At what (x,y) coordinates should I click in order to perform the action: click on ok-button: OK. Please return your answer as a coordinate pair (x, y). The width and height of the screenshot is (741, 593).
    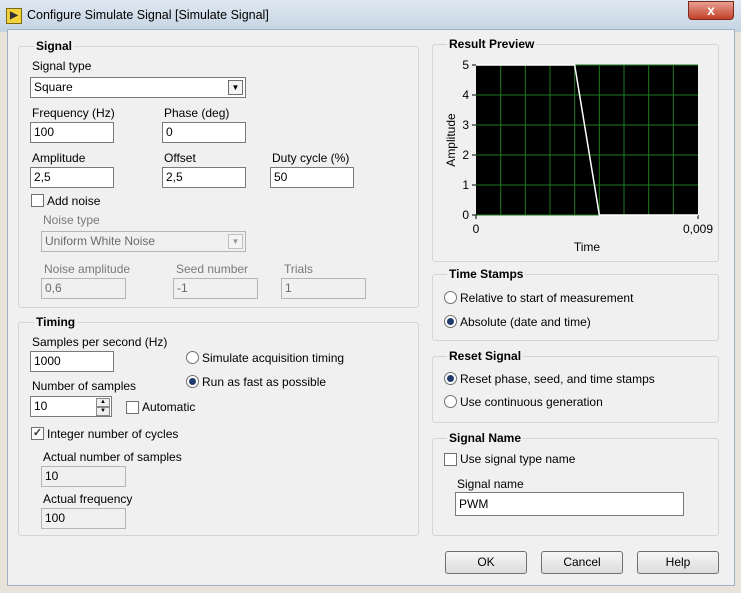
    Looking at the image, I should click on (486, 562).